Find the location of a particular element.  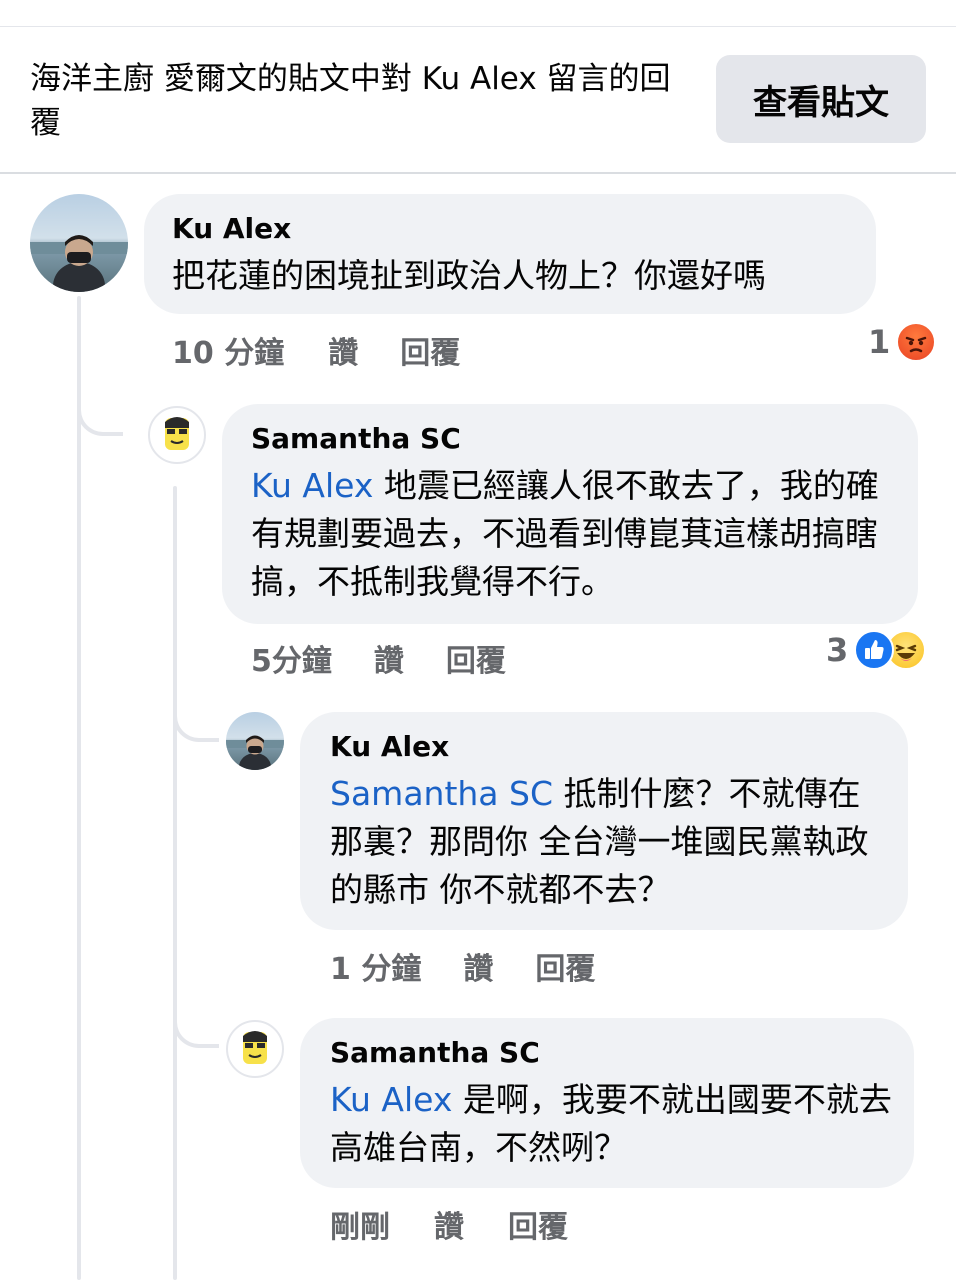

page-title: 海洋主廚 愛爾文的貼文中對 Ku Alex 留言的回覆 is located at coordinates (350, 101).